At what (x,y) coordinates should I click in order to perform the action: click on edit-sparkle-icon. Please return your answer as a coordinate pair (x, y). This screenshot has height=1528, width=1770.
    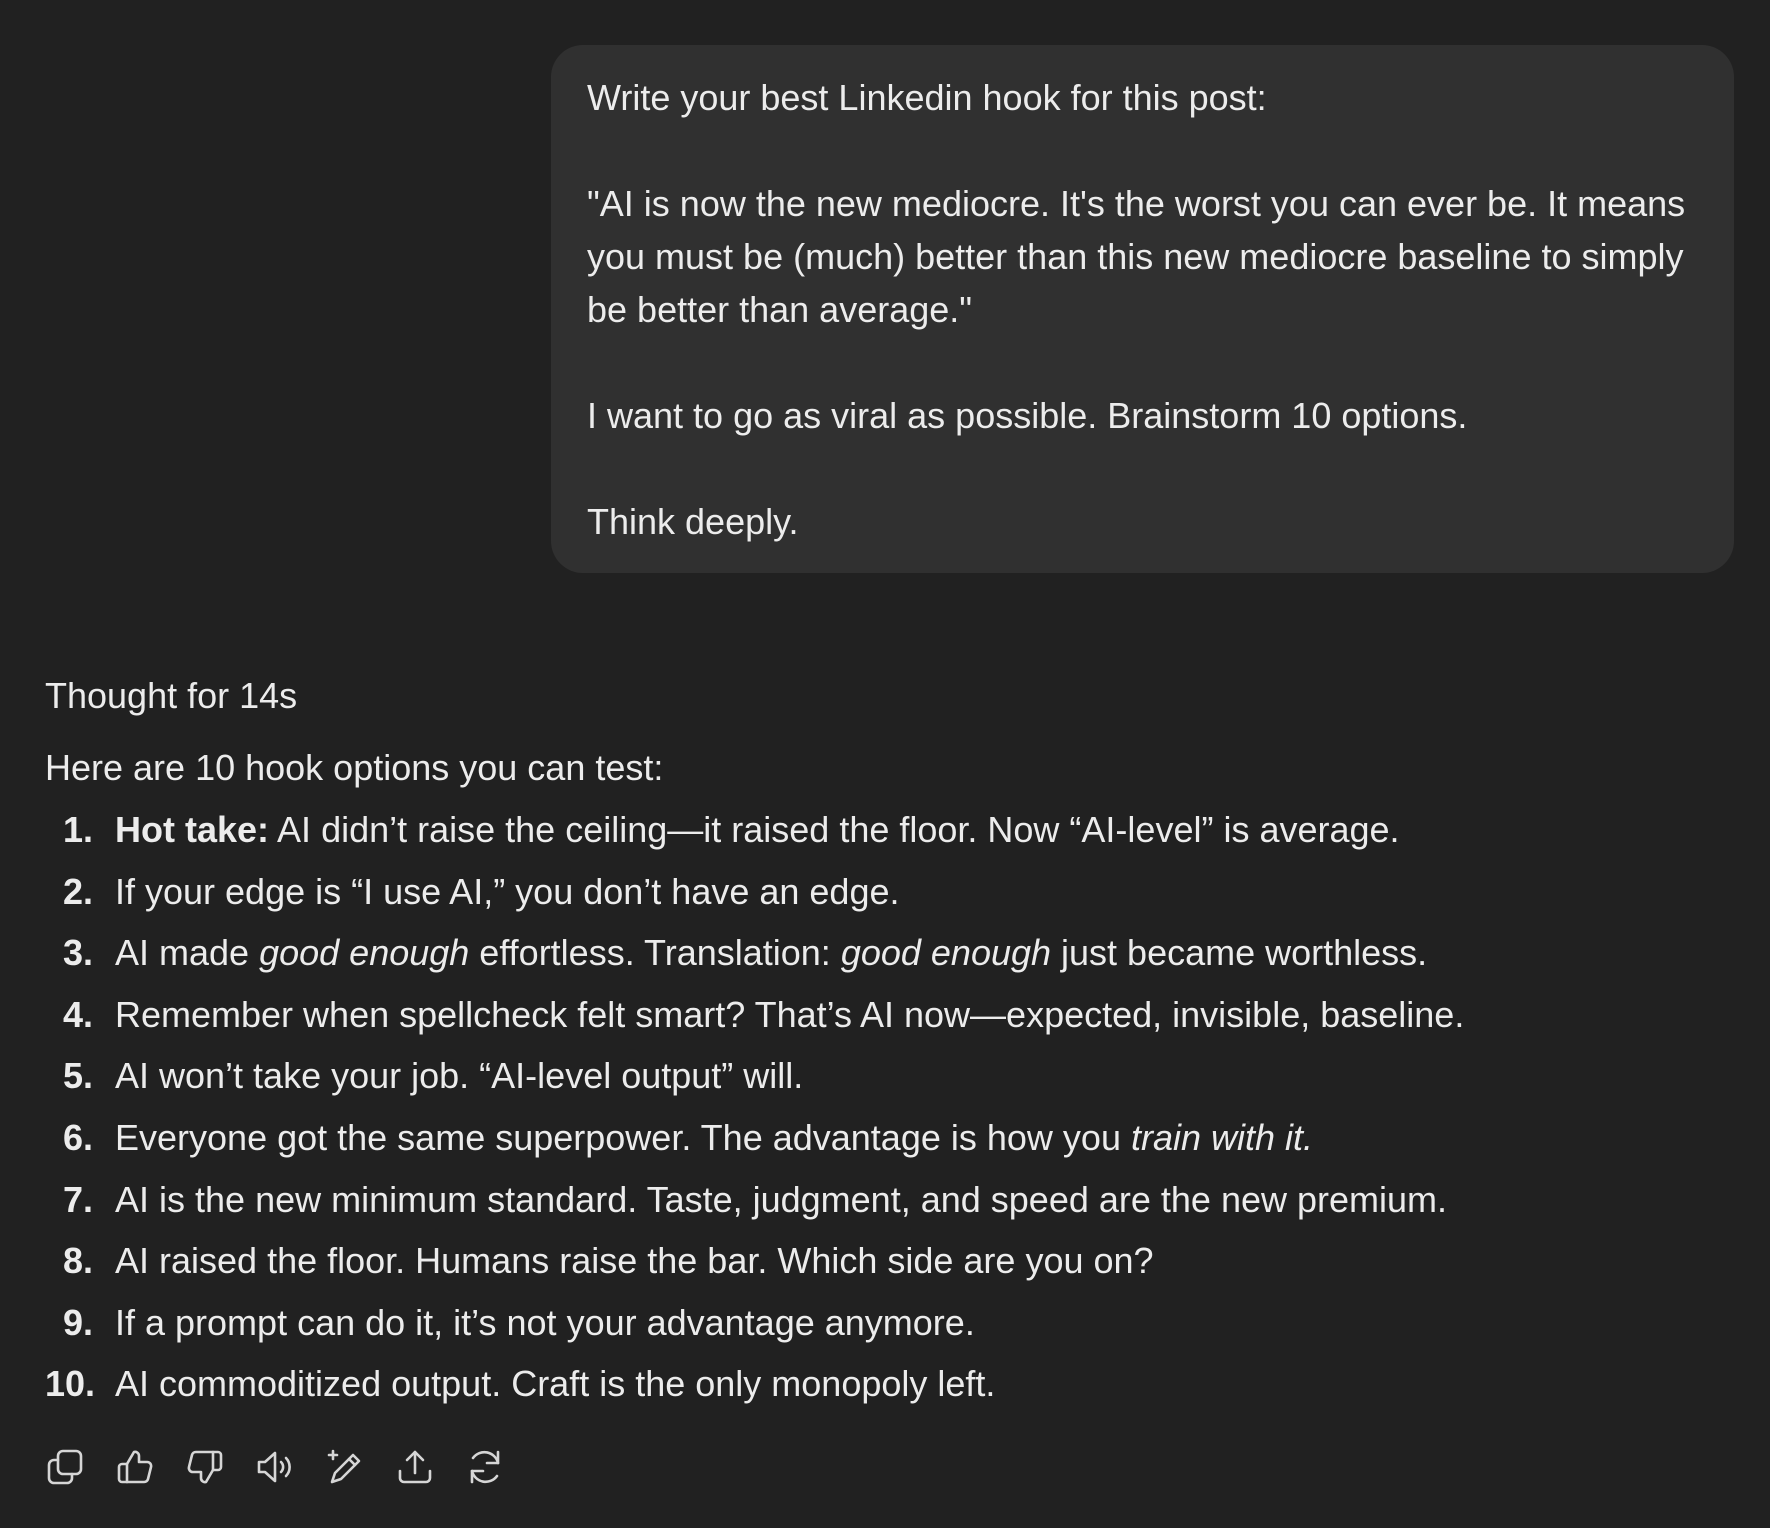
    Looking at the image, I should click on (344, 1466).